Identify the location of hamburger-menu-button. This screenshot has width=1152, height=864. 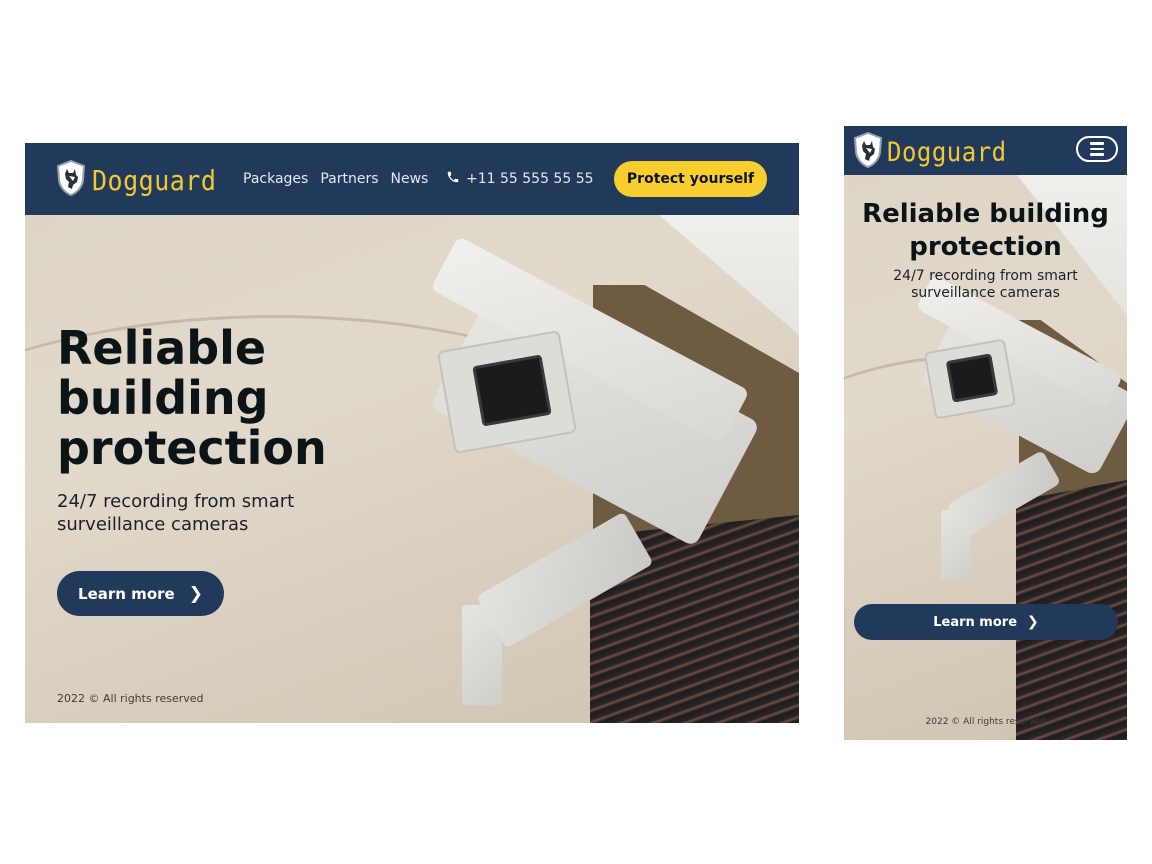
(1097, 149).